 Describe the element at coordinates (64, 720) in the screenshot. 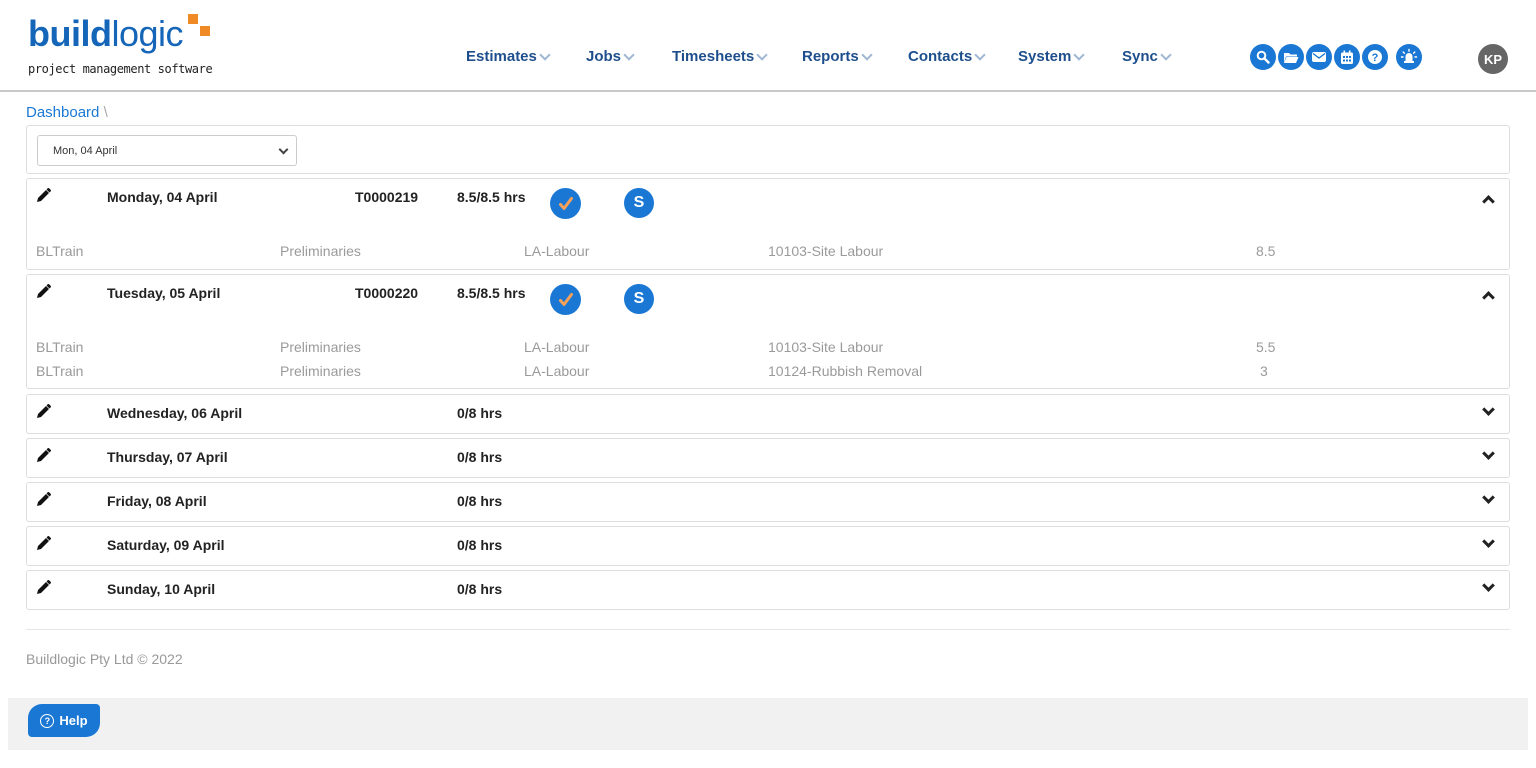

I see `help-button: ? Help` at that location.